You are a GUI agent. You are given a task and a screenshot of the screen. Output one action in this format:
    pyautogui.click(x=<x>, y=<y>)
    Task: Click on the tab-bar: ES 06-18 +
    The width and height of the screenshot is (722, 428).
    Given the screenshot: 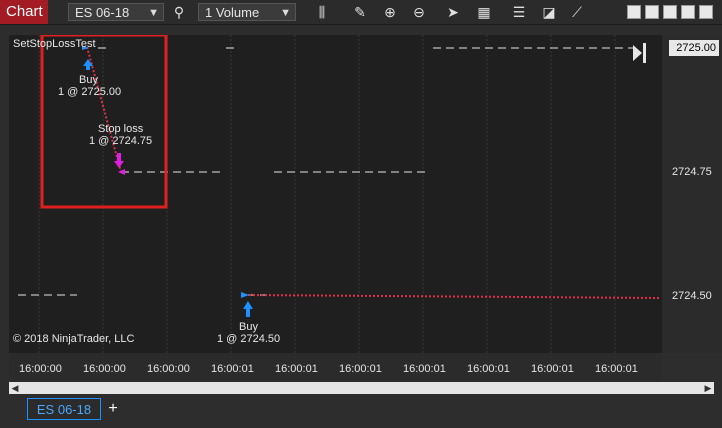 What is the action you would take?
    pyautogui.click(x=361, y=412)
    